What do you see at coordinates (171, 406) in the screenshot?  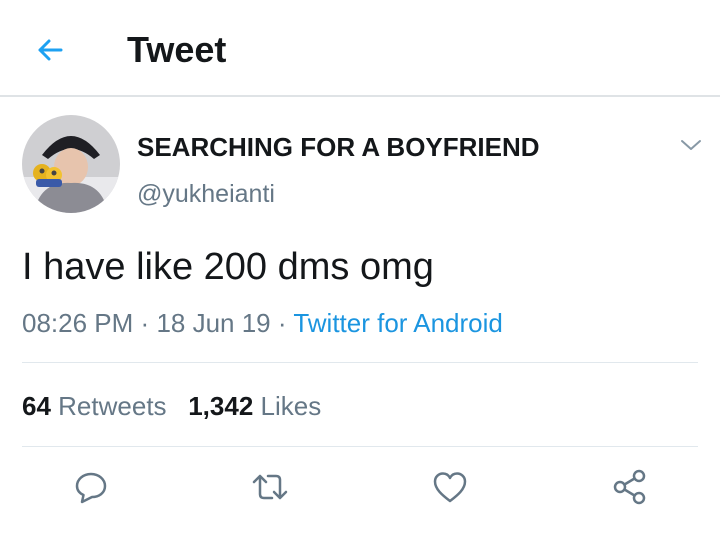 I see `engagement-stats: 64 Retweets 1,342 Likes` at bounding box center [171, 406].